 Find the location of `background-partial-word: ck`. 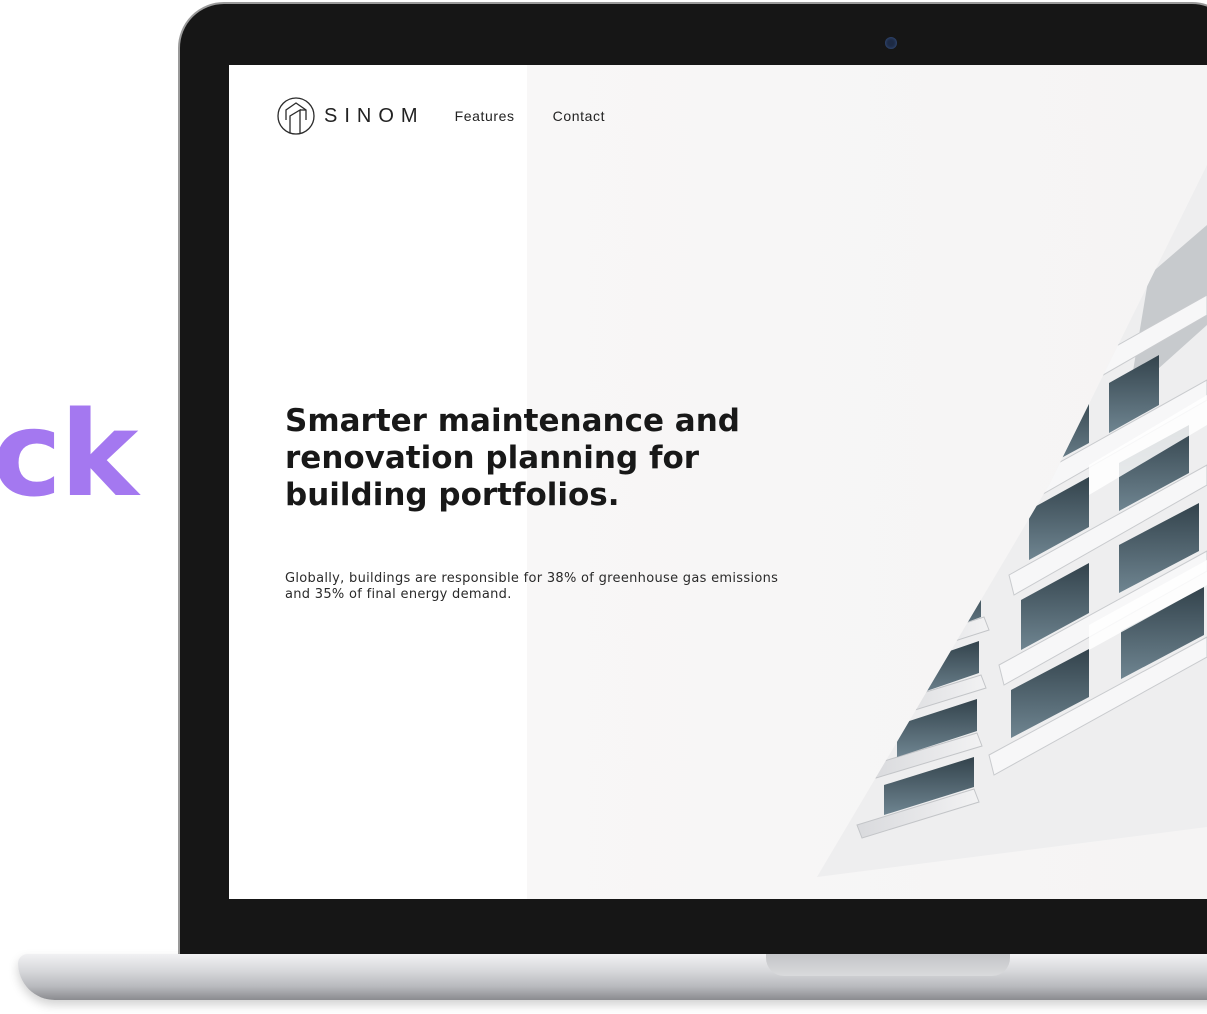

background-partial-word: ck is located at coordinates (69, 454).